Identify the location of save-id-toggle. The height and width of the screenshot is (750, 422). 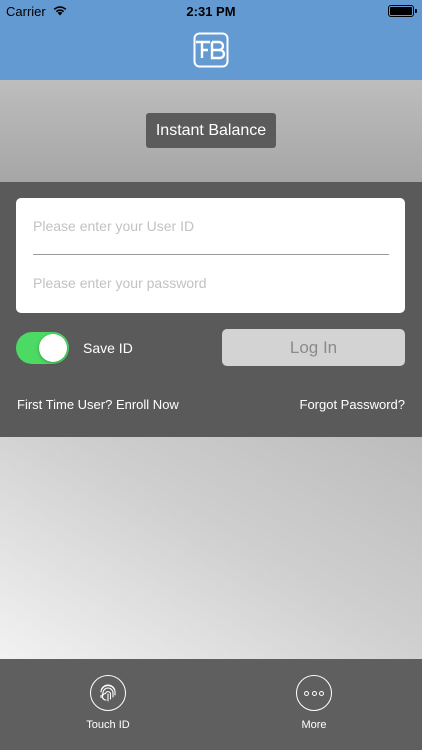
(42, 348).